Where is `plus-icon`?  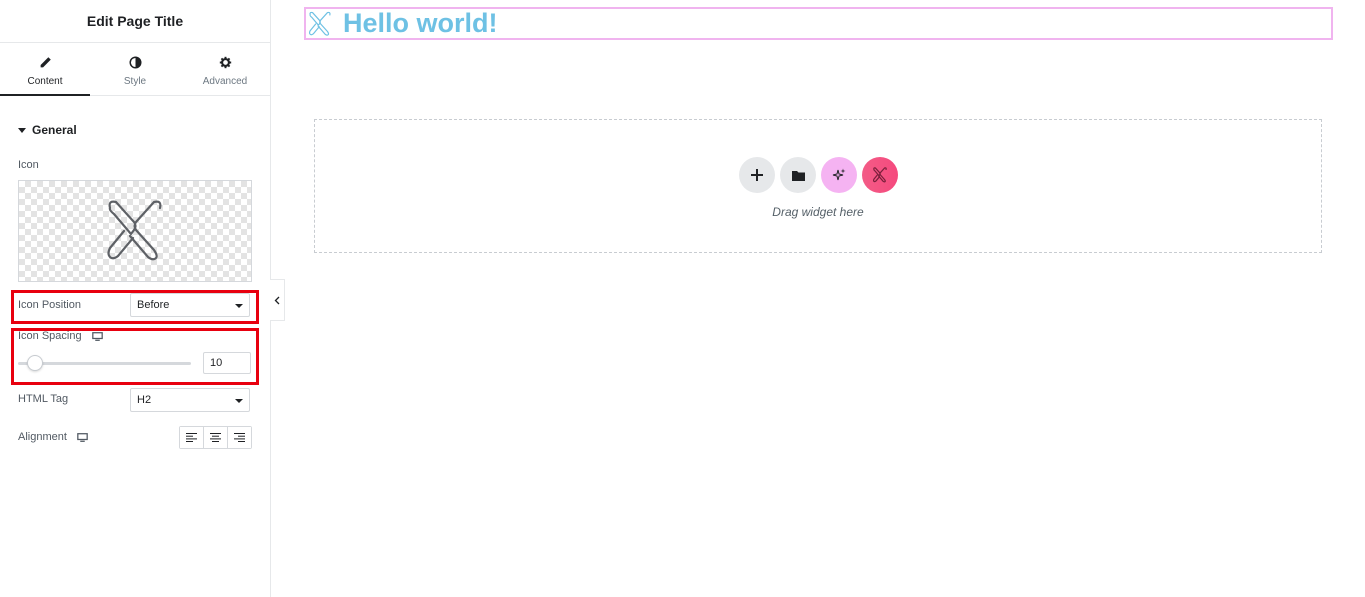
plus-icon is located at coordinates (757, 175).